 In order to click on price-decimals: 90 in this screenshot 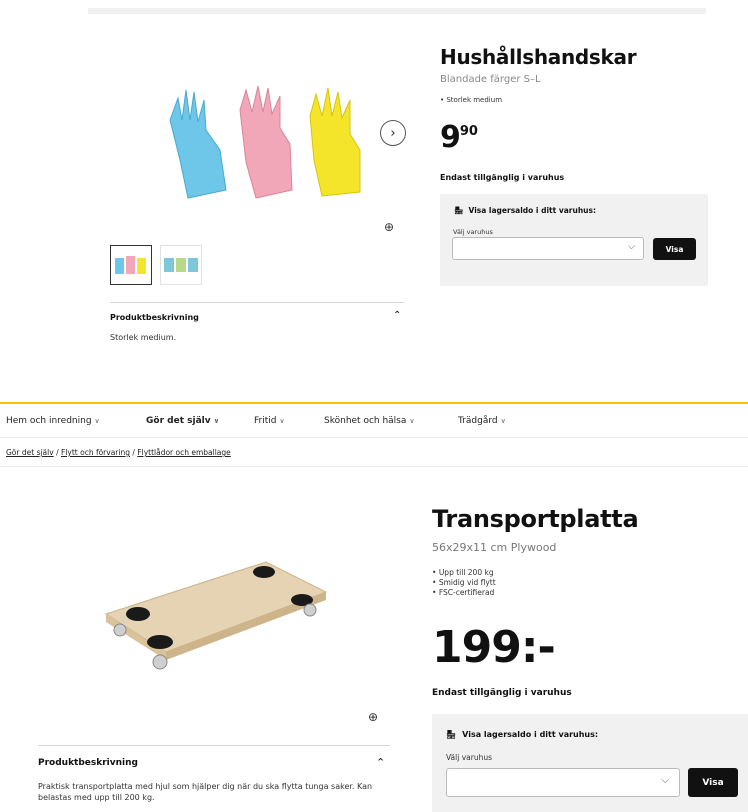, I will do `click(468, 131)`.